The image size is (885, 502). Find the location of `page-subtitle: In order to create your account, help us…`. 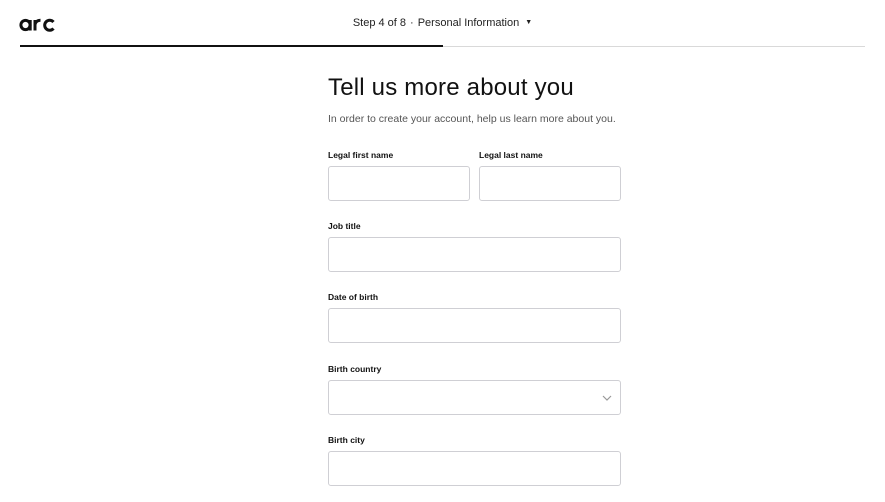

page-subtitle: In order to create your account, help us… is located at coordinates (472, 119).